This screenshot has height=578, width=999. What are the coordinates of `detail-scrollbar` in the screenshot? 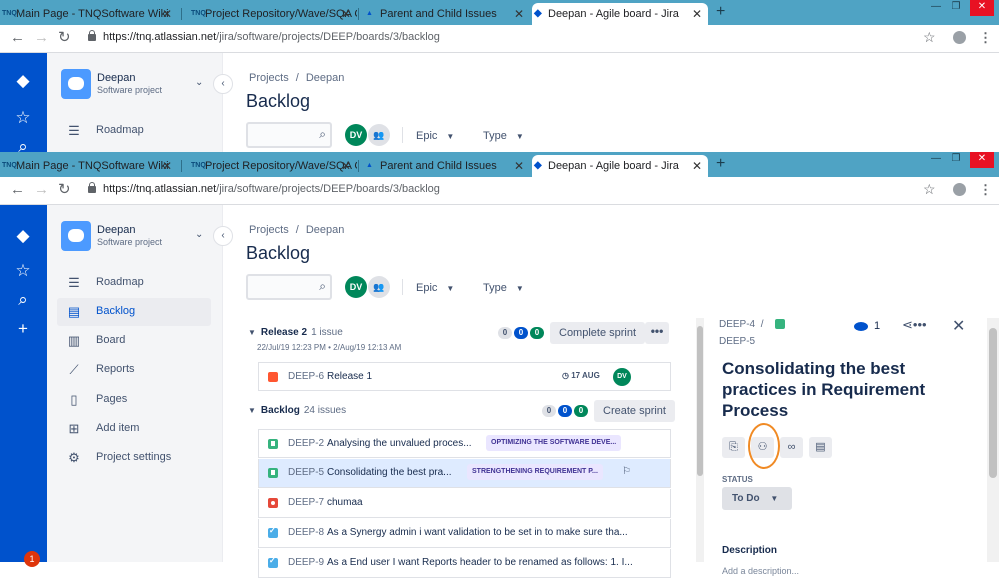 It's located at (993, 440).